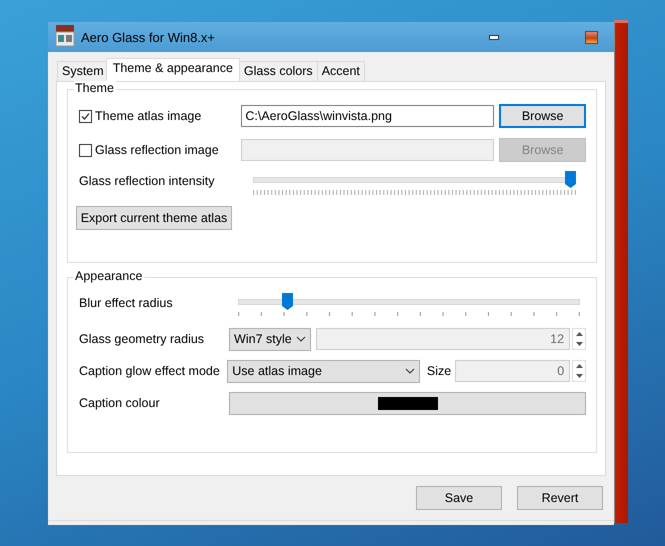  What do you see at coordinates (65, 37) in the screenshot?
I see `app-icon` at bounding box center [65, 37].